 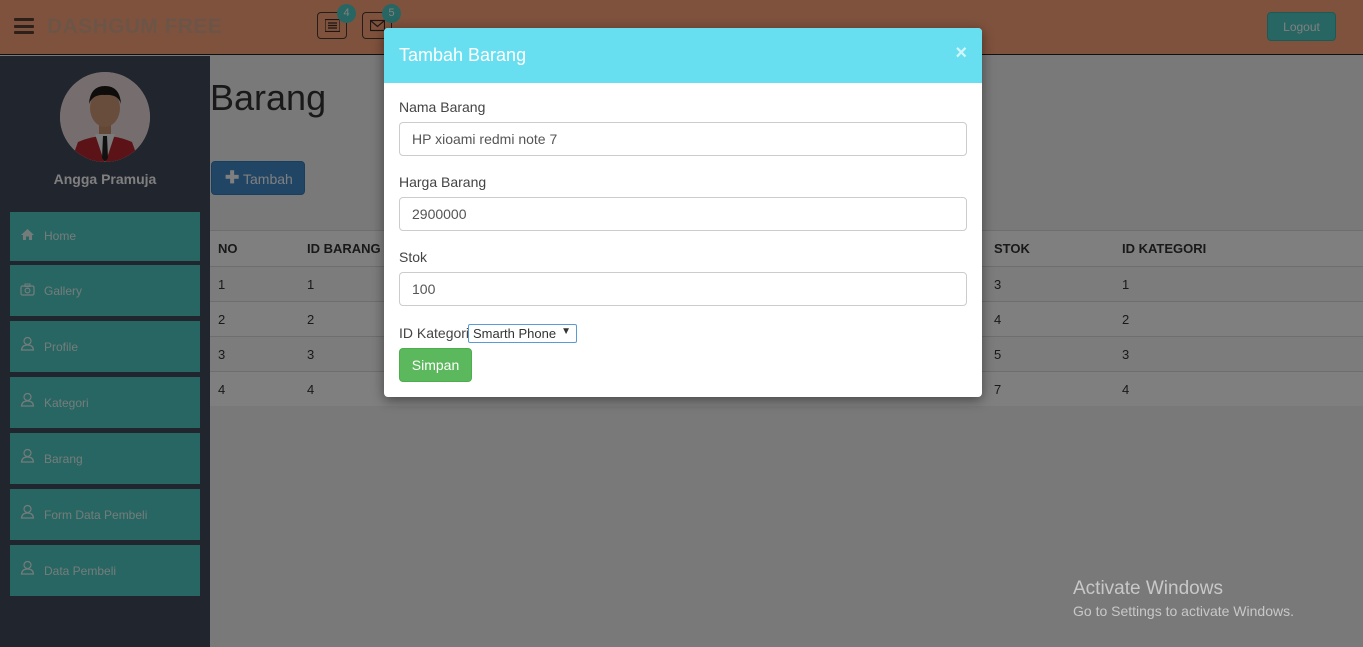 I want to click on nama-barang-input, so click(x=683, y=139).